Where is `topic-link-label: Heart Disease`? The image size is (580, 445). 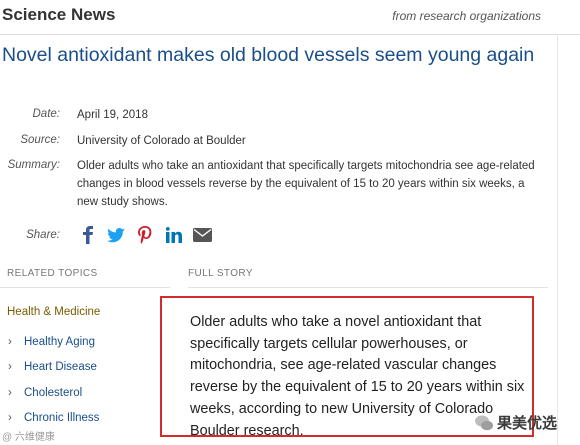
topic-link-label: Heart Disease is located at coordinates (60, 367).